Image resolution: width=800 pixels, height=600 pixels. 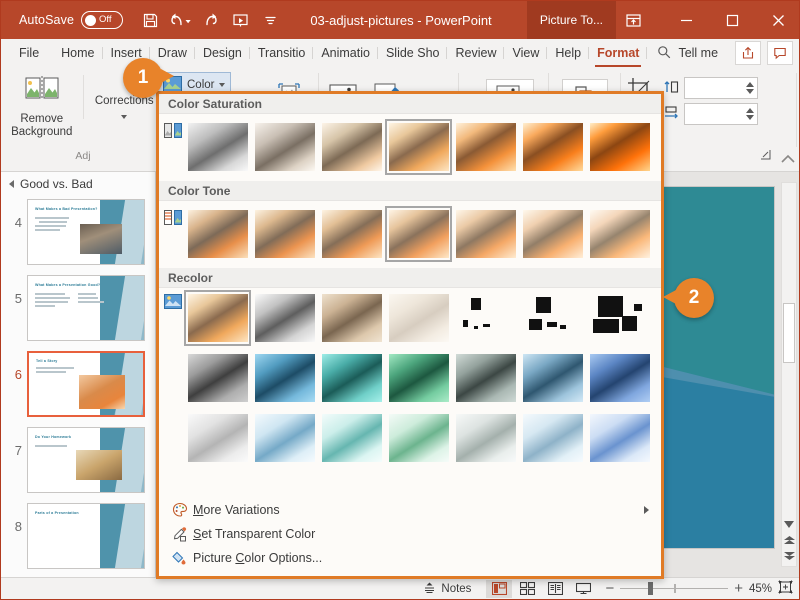 What do you see at coordinates (86, 308) in the screenshot?
I see `slide-thumbnail-5: What Makes a Presentation Good?` at bounding box center [86, 308].